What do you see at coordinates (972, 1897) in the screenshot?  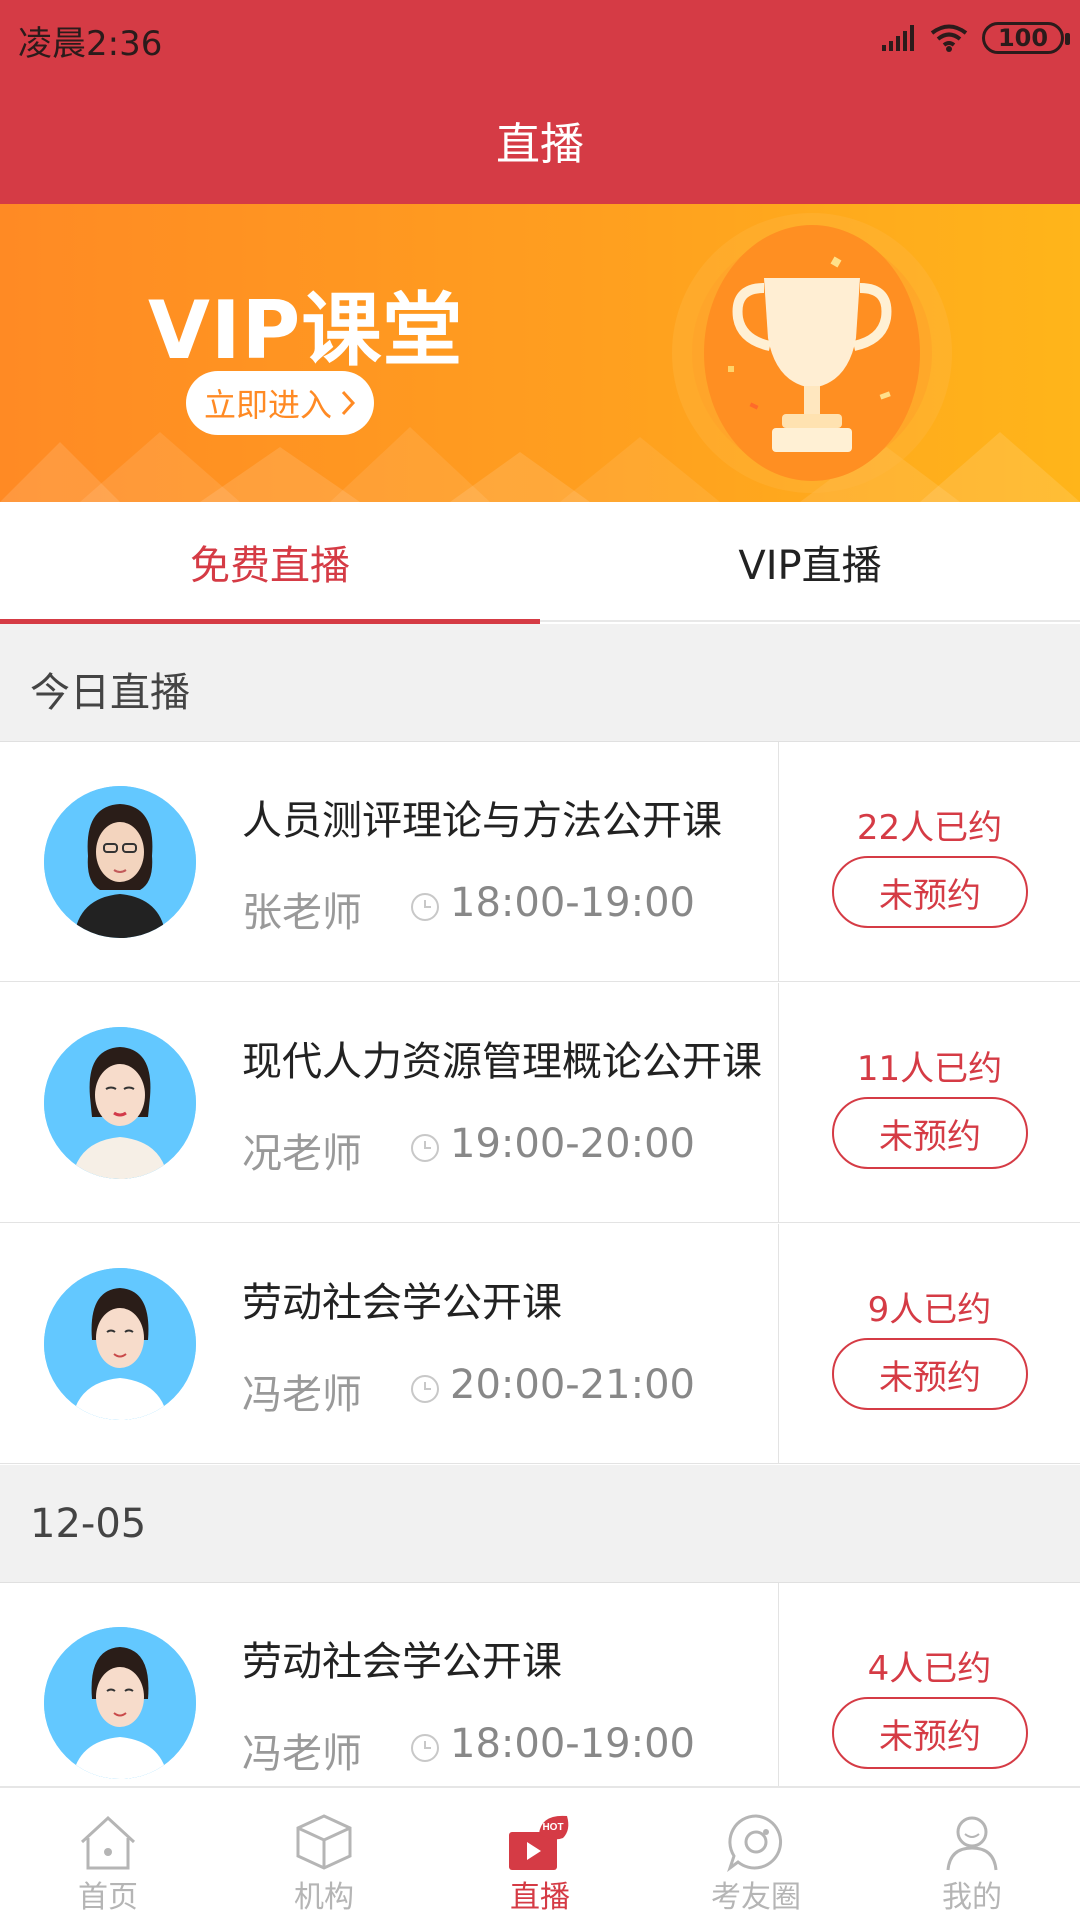 I see `nav-mine-label: 我的` at bounding box center [972, 1897].